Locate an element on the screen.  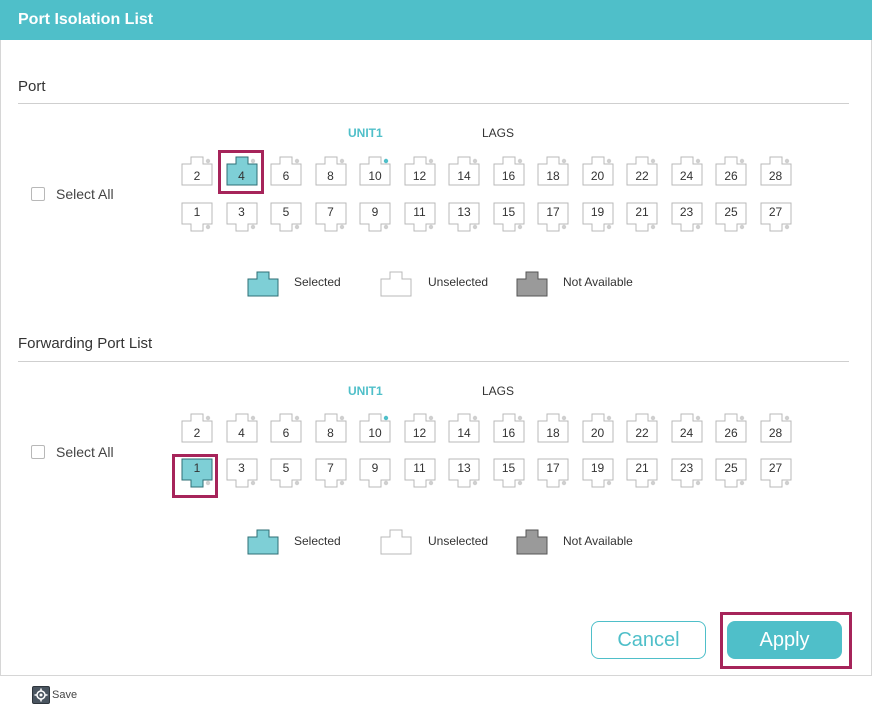
port-port-18: 18 is located at coordinates (553, 171).